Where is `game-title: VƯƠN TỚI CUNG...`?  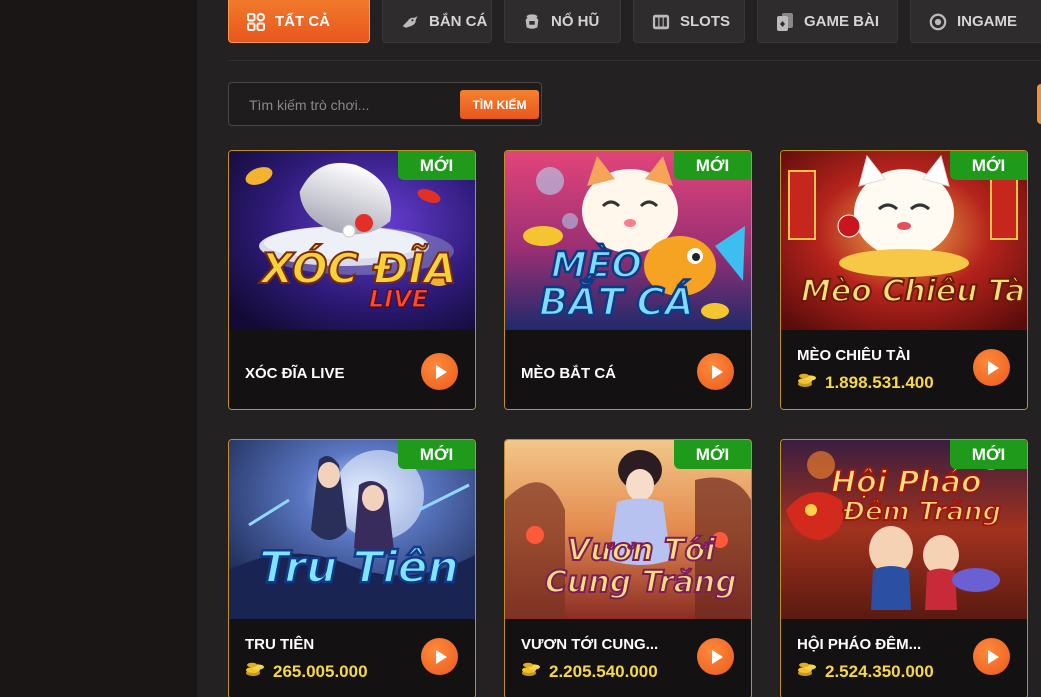
game-title: VƯƠN TỚI CUNG... is located at coordinates (590, 644).